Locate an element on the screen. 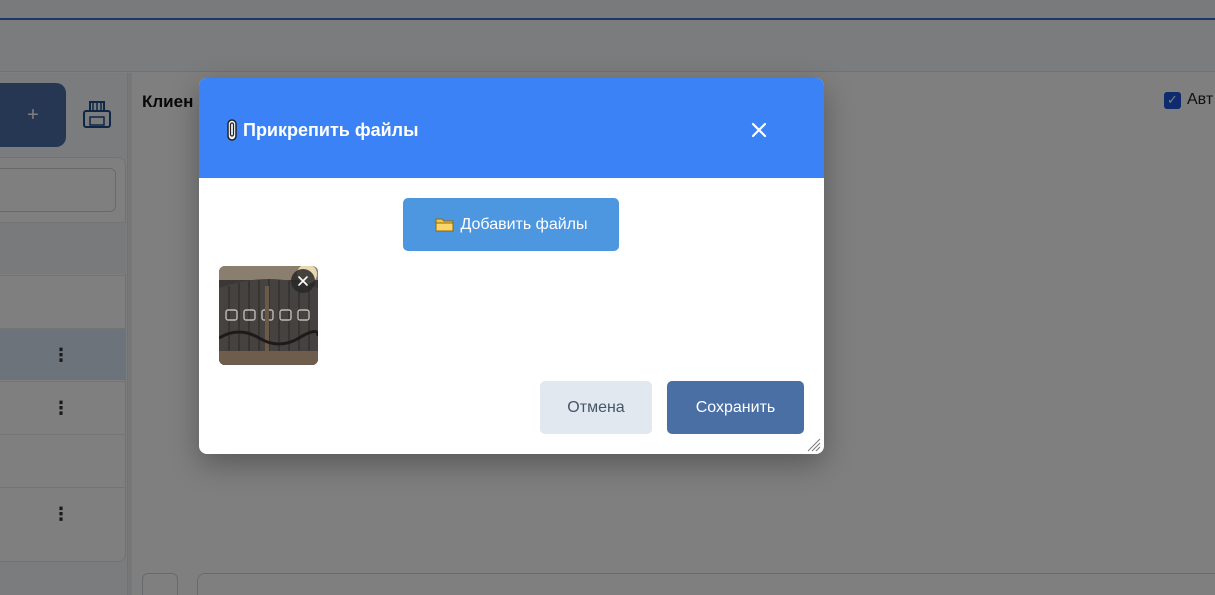  save-button: Сохранить is located at coordinates (735, 407).